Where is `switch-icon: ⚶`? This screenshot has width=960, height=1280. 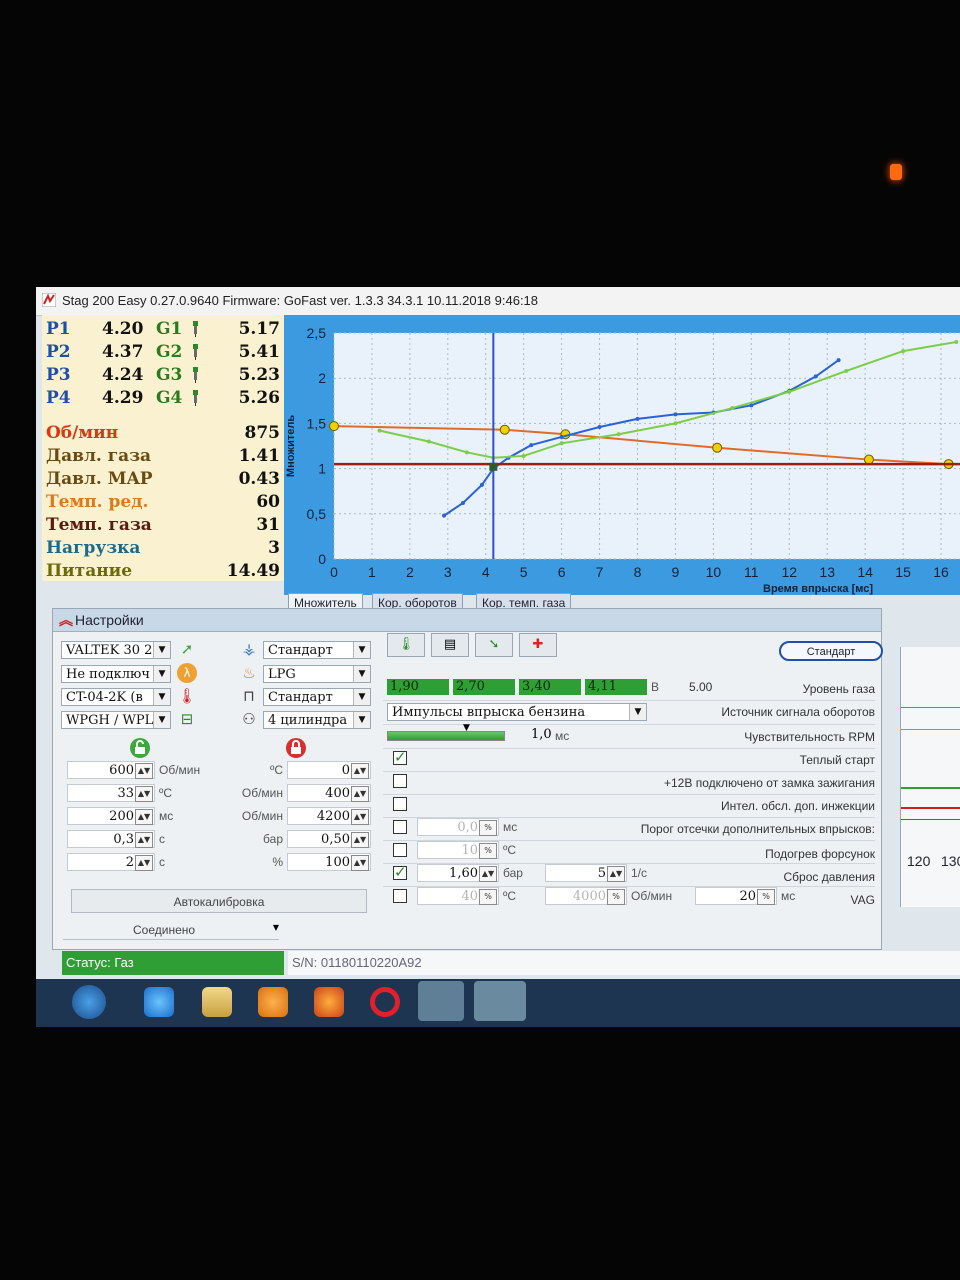
switch-icon: ⚶ is located at coordinates (249, 649).